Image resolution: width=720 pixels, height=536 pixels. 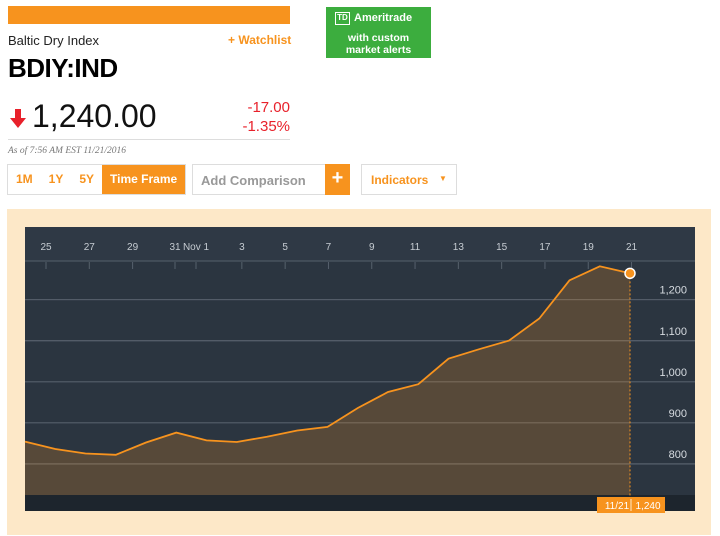 What do you see at coordinates (196, 247) in the screenshot?
I see `x-tick-label: Nov 1` at bounding box center [196, 247].